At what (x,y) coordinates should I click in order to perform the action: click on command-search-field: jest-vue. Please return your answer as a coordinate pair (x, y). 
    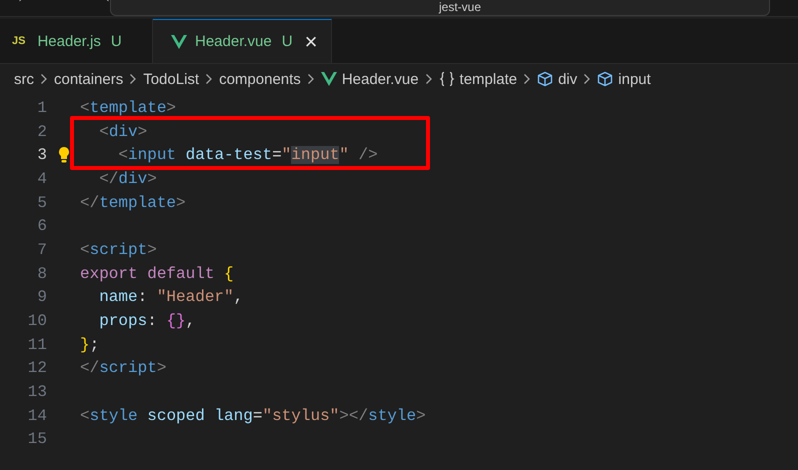
    Looking at the image, I should click on (440, 8).